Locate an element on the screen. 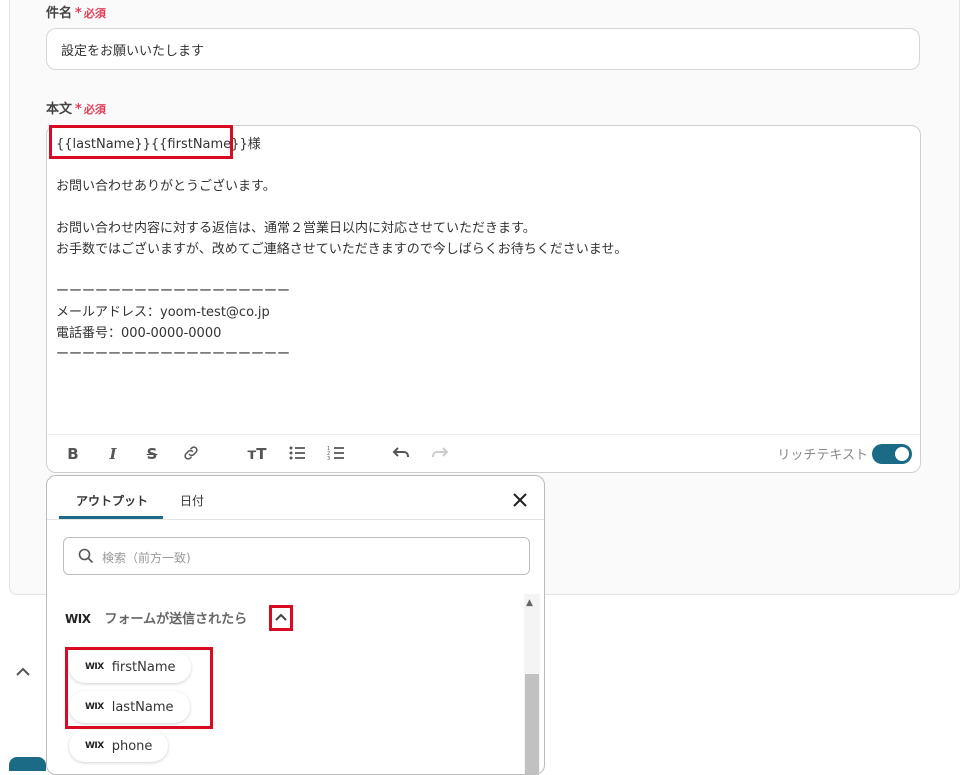 Image resolution: width=967 pixels, height=775 pixels. scrollbar-thumb is located at coordinates (532, 724).